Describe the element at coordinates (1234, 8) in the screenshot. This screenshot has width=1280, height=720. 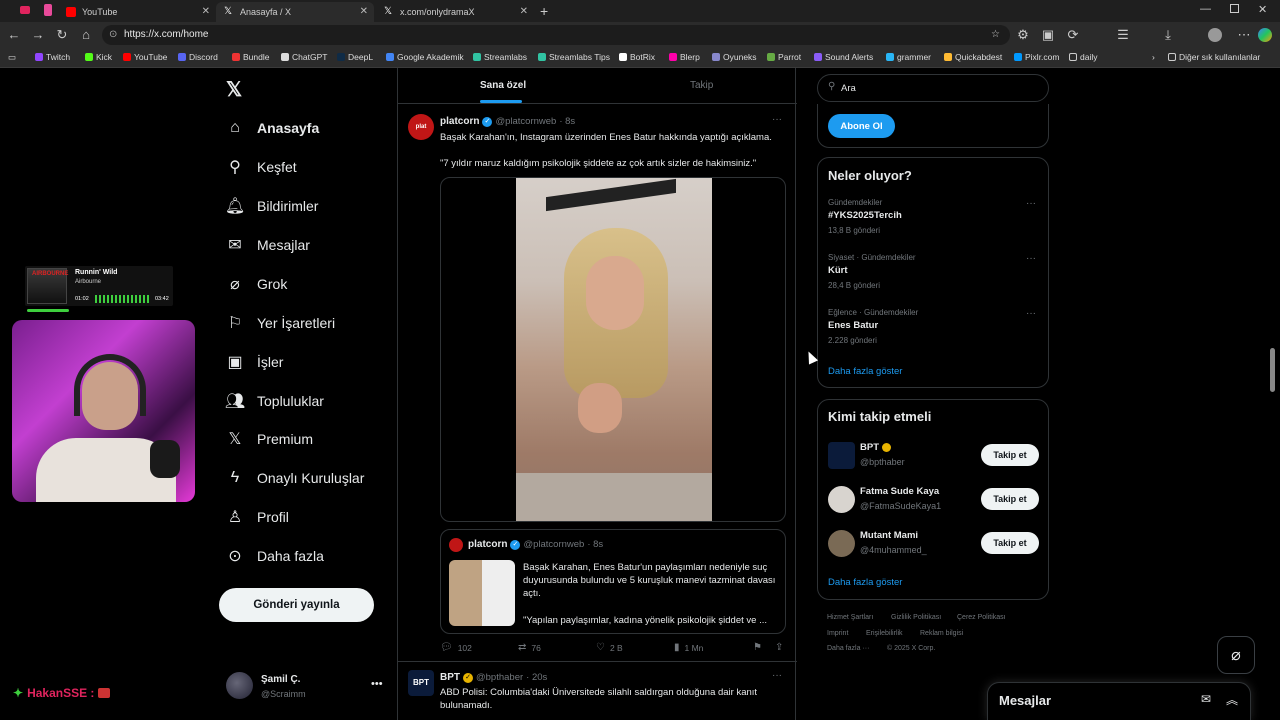
I see `maximize-button` at that location.